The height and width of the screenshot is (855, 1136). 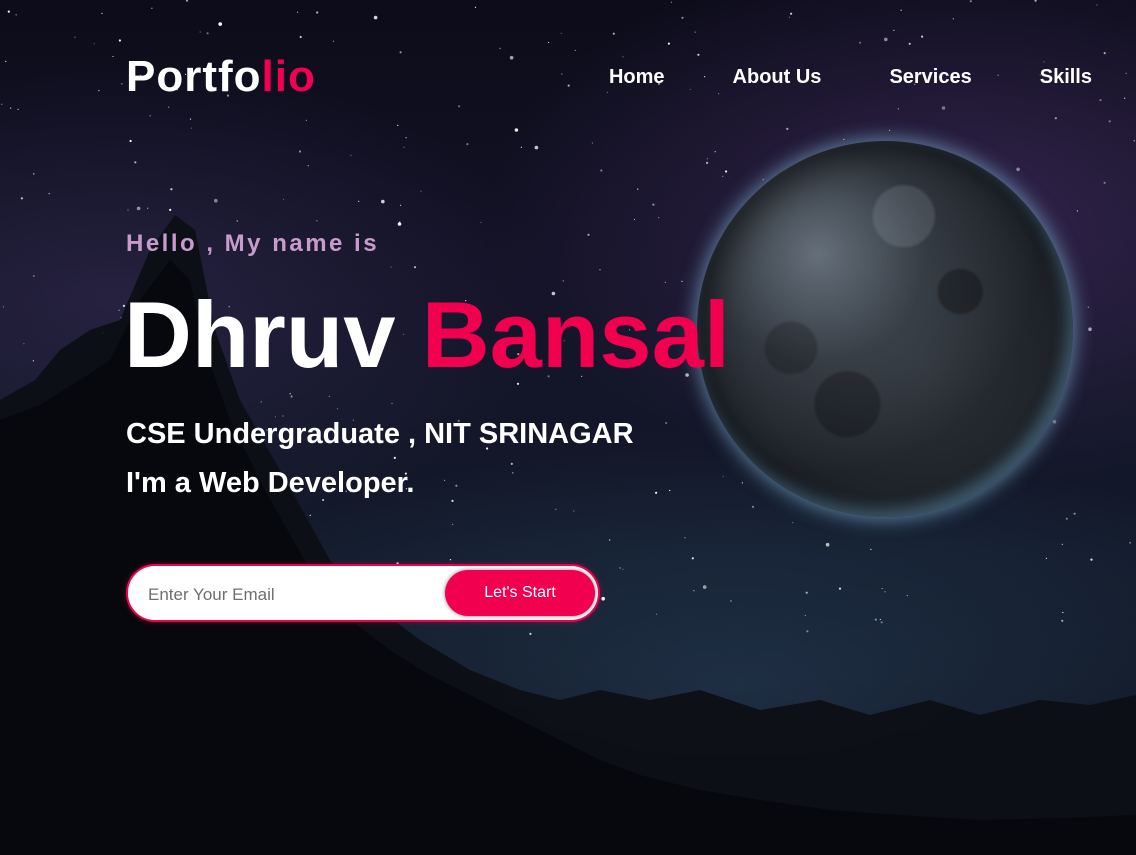 I want to click on email-signup-form: Let's Start, so click(x=363, y=593).